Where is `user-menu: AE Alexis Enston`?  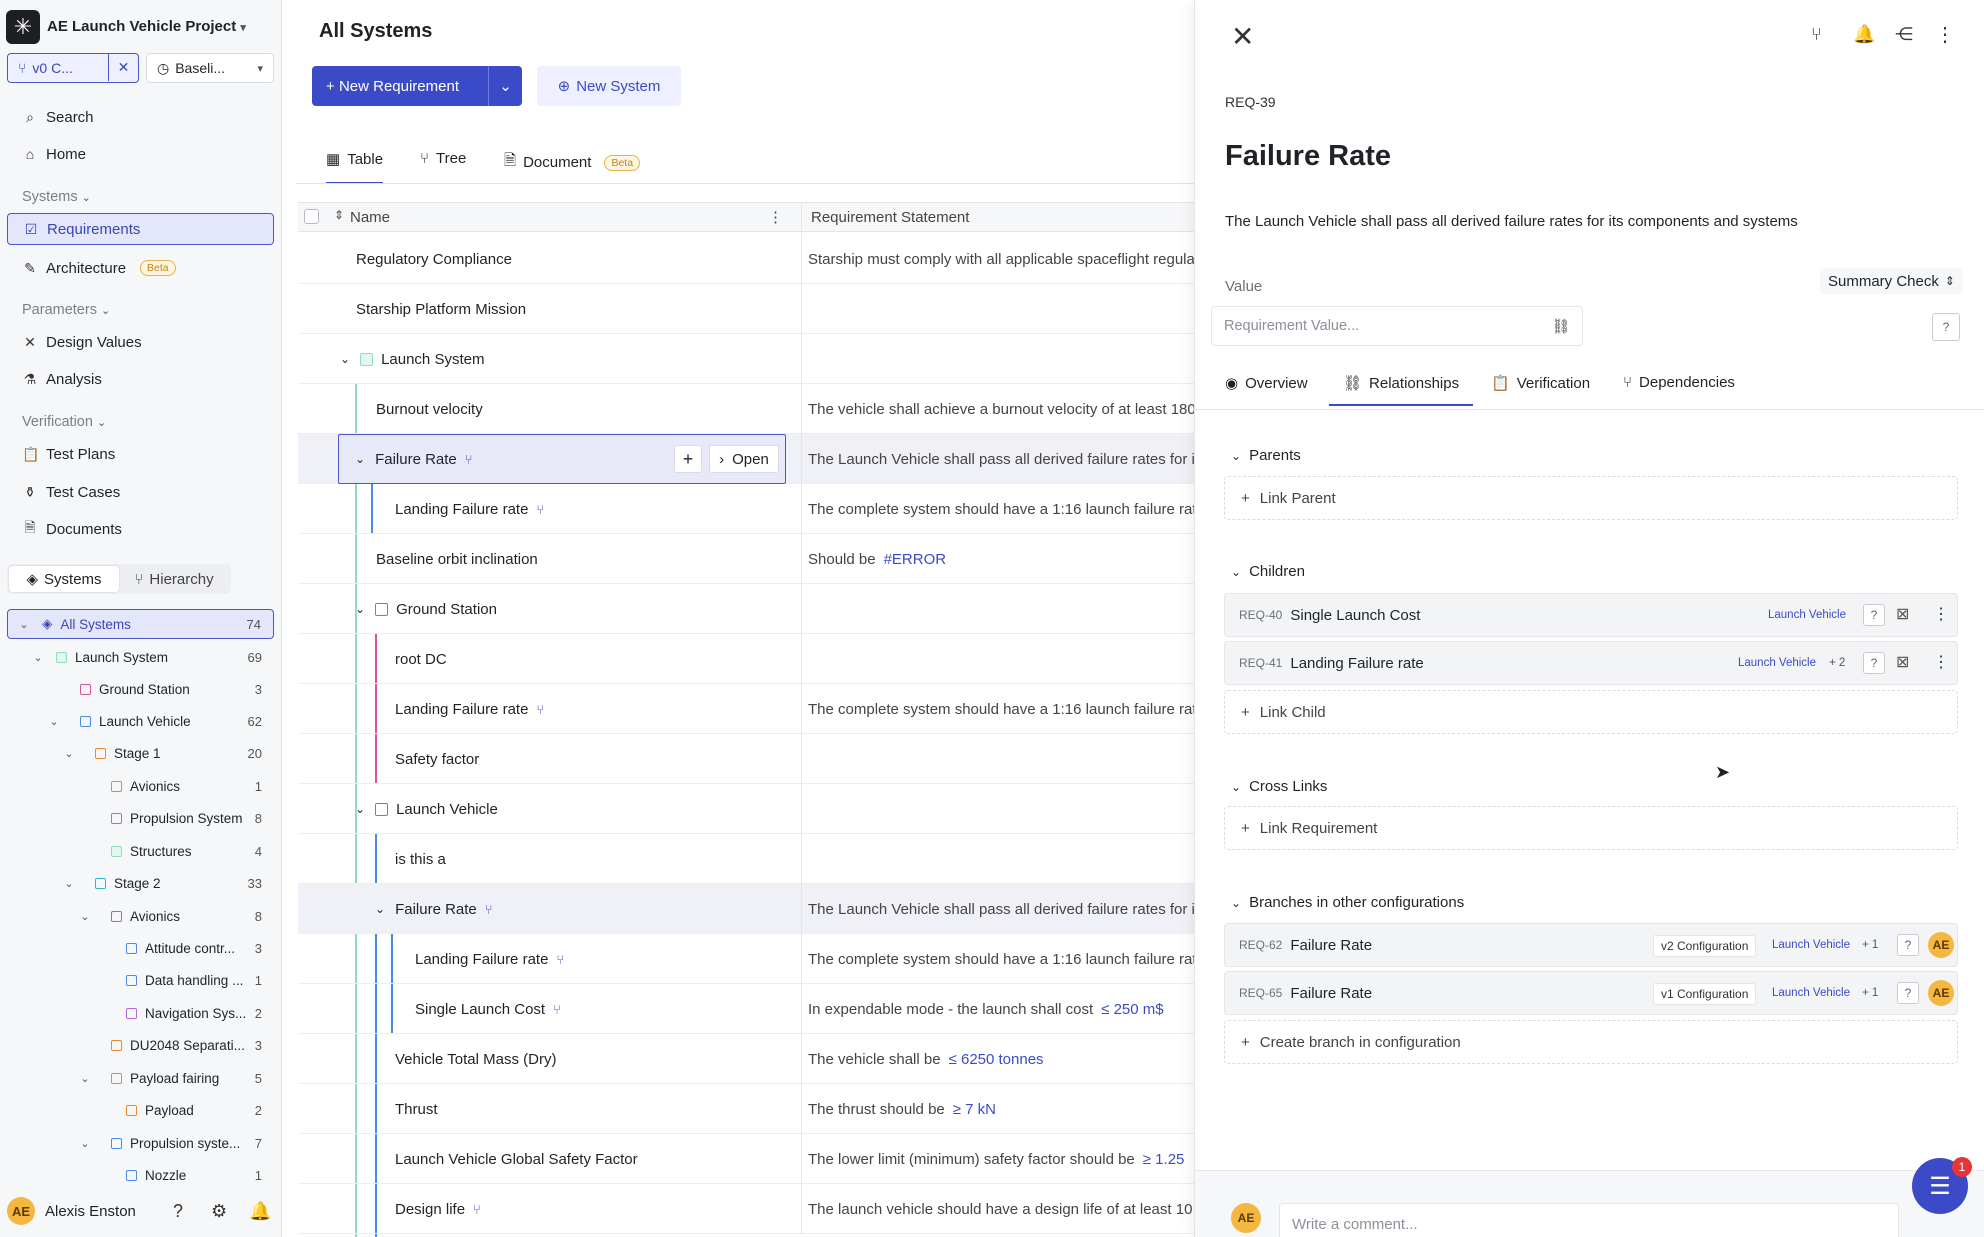
user-menu: AE Alexis Enston is located at coordinates (71, 1211).